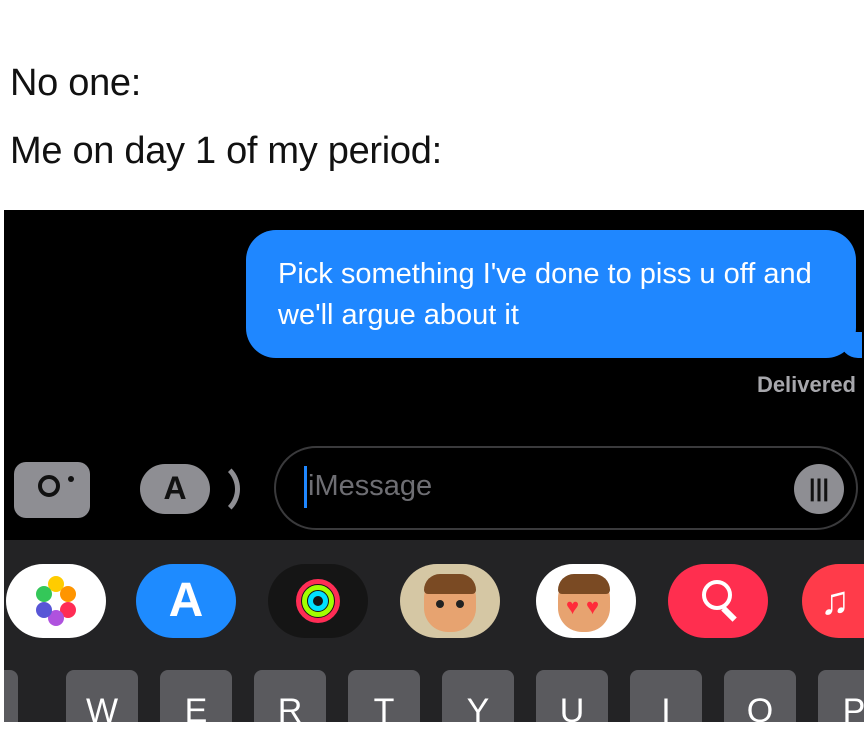  What do you see at coordinates (851, 345) in the screenshot?
I see `bubble-tail` at bounding box center [851, 345].